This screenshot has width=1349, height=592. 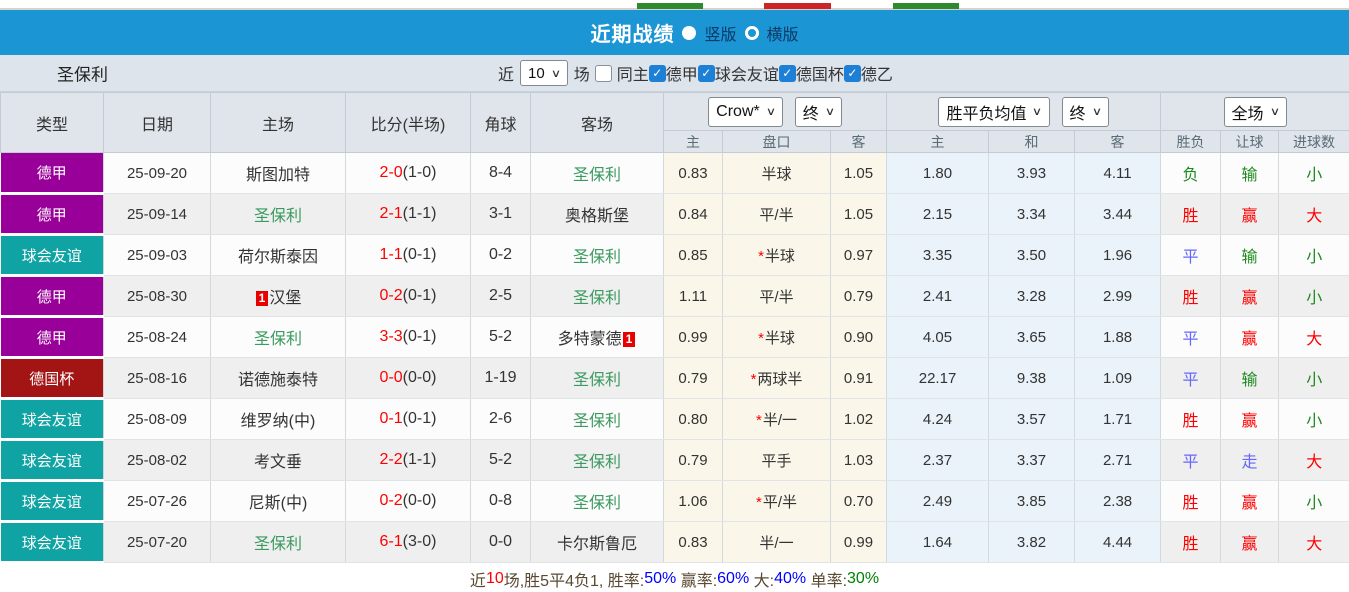 I want to click on vertical-layout-option: 竖版, so click(x=720, y=33).